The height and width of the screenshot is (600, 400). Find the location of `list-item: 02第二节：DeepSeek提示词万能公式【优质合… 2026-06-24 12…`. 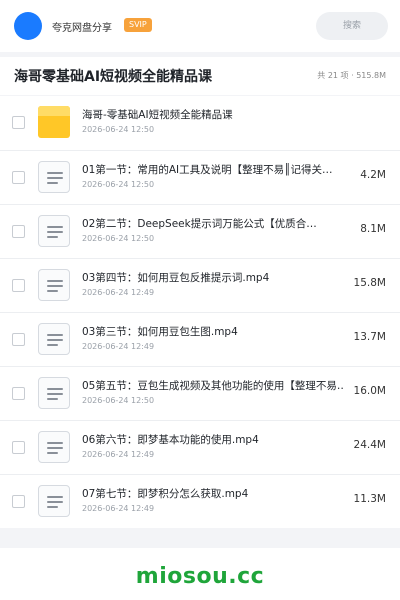

list-item: 02第二节：DeepSeek提示词万能公式【优质合… 2026-06-24 12… is located at coordinates (200, 231).